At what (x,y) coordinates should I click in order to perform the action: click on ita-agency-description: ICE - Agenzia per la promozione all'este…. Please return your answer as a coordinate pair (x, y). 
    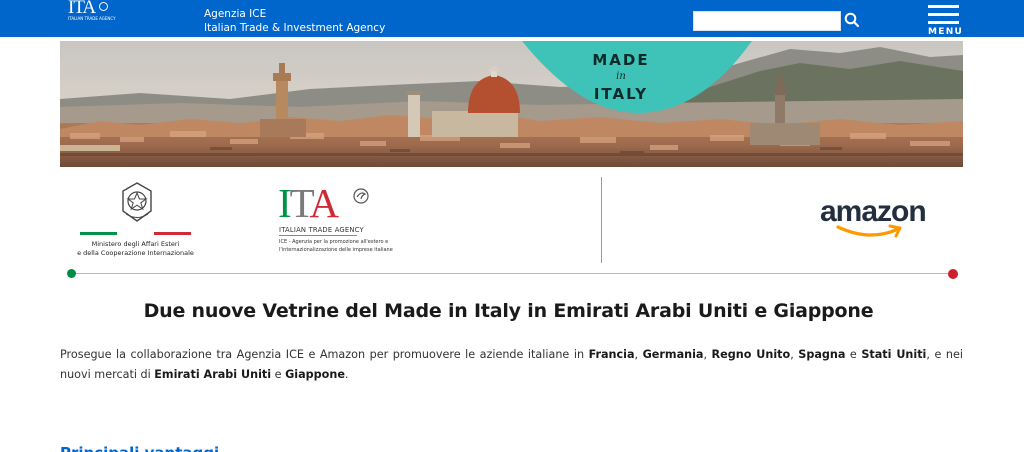
    Looking at the image, I should click on (336, 246).